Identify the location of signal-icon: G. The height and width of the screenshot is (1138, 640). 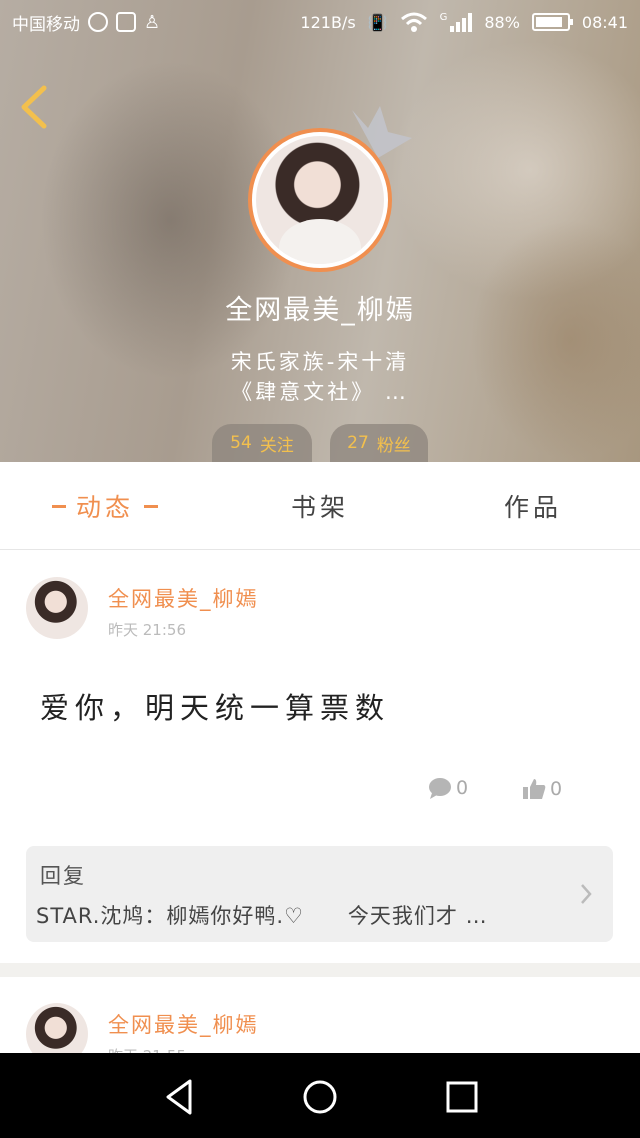
(456, 22).